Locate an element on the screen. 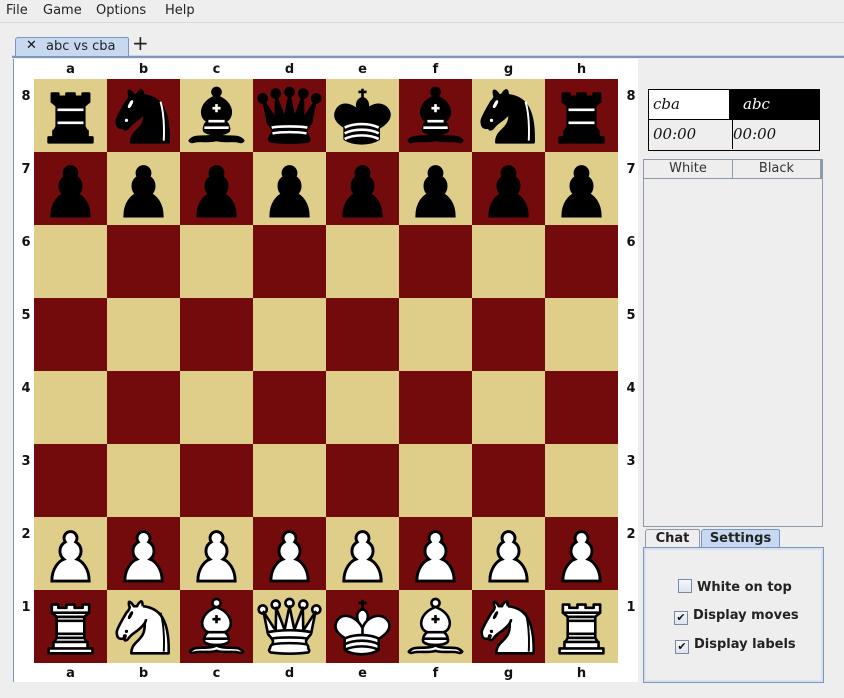  square-h3 is located at coordinates (581, 480).